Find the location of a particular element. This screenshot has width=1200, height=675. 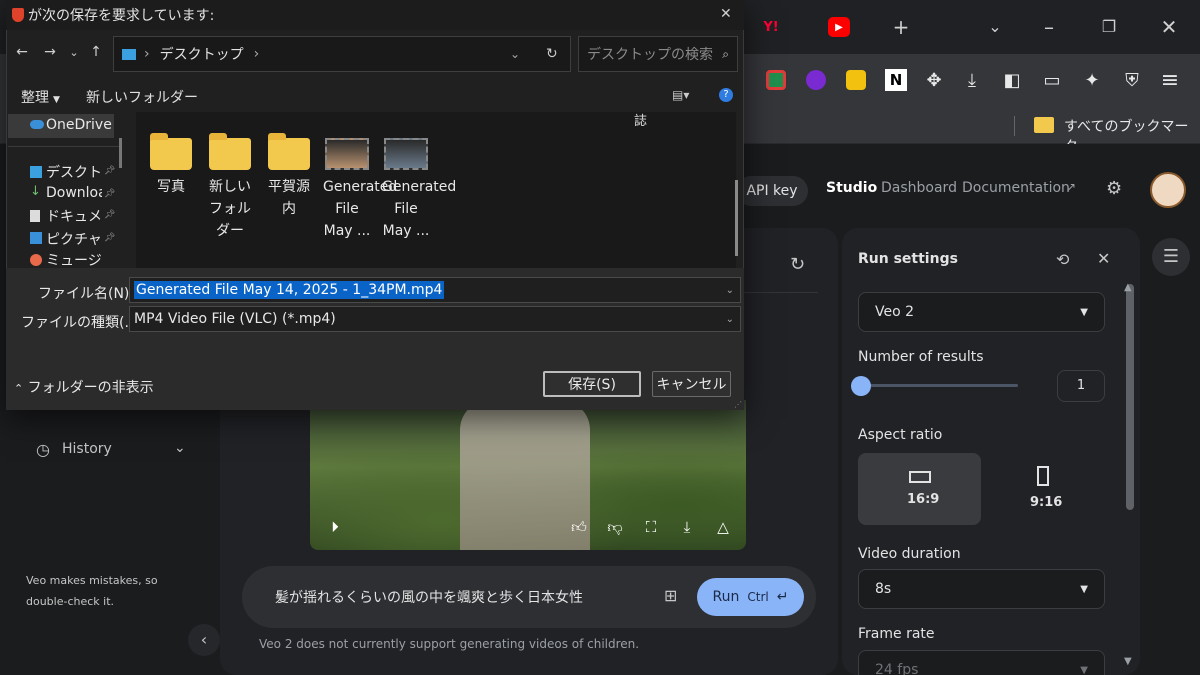

scroll-down-icon: ▼ is located at coordinates (1128, 661).